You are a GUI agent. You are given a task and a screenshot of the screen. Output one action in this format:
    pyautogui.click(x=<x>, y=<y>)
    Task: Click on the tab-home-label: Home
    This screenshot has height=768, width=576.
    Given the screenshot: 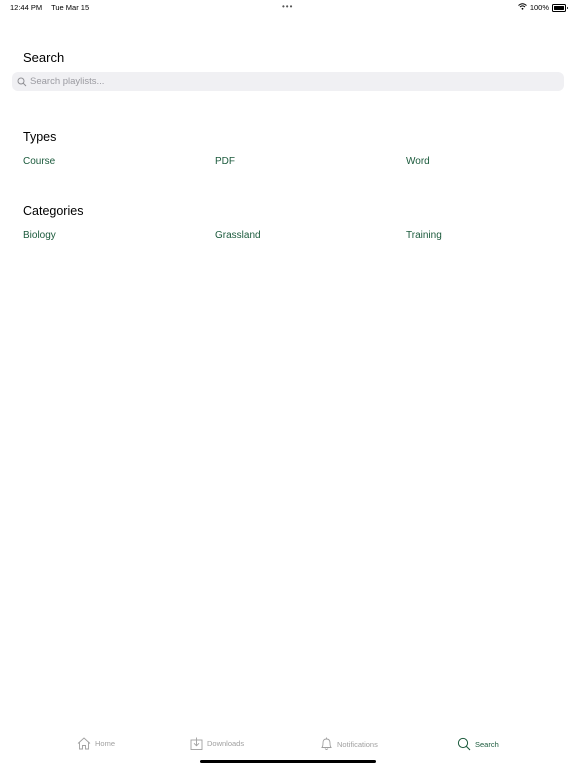 What is the action you would take?
    pyautogui.click(x=105, y=743)
    